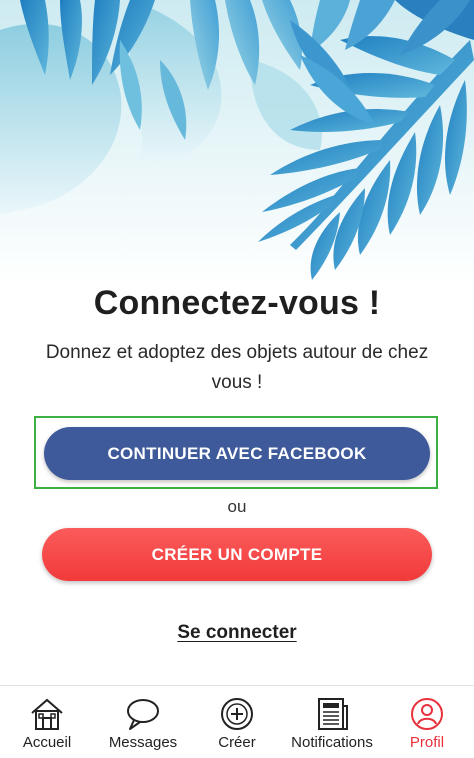 Image resolution: width=474 pixels, height=758 pixels. I want to click on tab-label: Créer, so click(237, 742).